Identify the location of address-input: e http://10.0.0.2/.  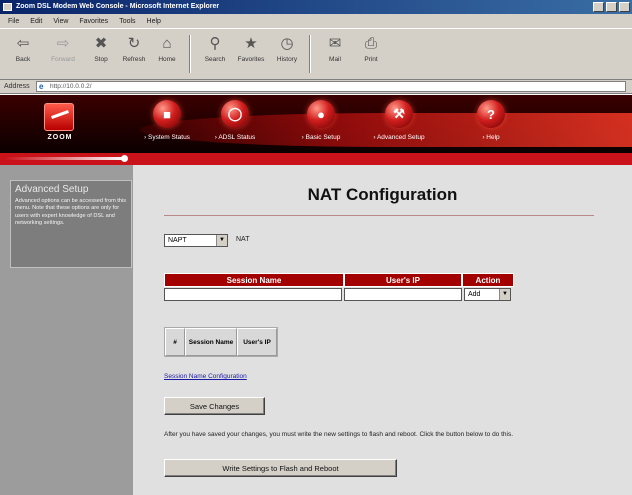
(331, 86).